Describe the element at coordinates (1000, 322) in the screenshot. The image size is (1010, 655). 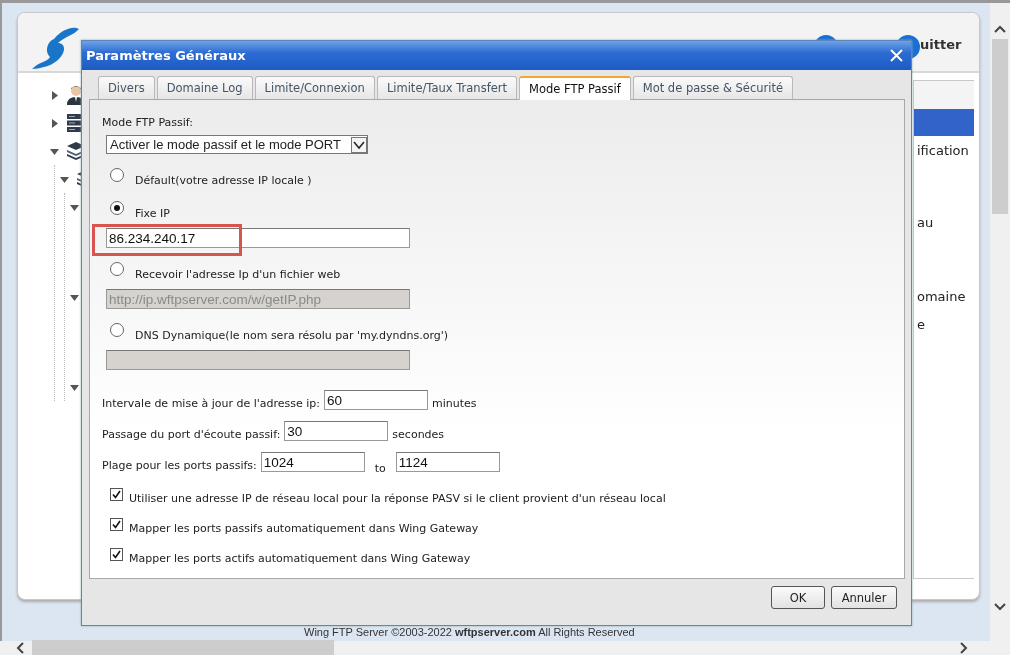
I see `vertical-scrollbar` at that location.